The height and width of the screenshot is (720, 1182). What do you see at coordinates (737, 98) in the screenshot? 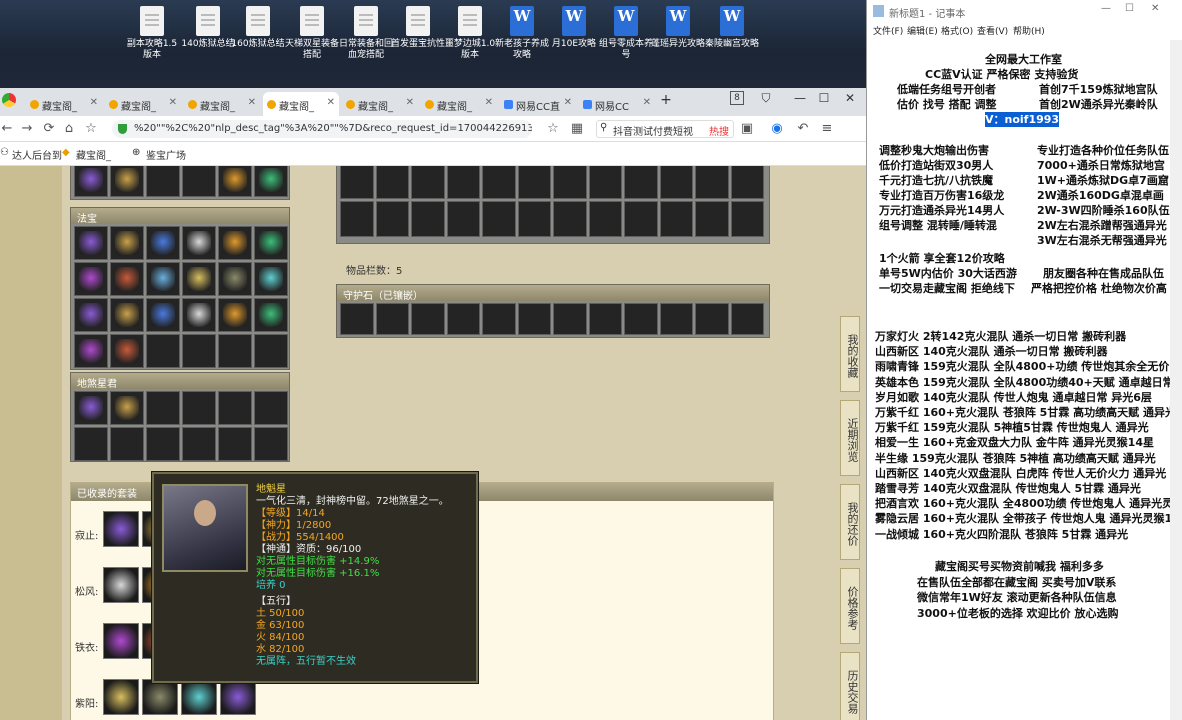
I see `tab-count-badge: 8` at bounding box center [737, 98].